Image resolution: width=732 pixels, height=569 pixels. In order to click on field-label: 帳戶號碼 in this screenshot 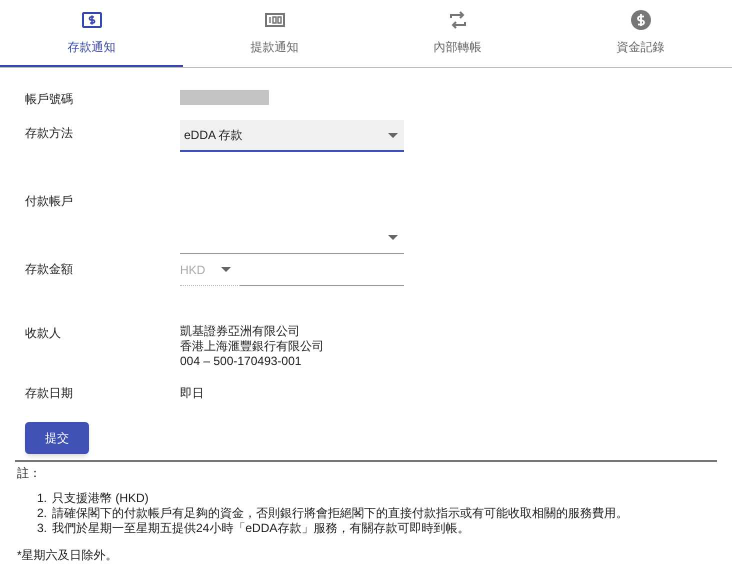, I will do `click(49, 99)`.